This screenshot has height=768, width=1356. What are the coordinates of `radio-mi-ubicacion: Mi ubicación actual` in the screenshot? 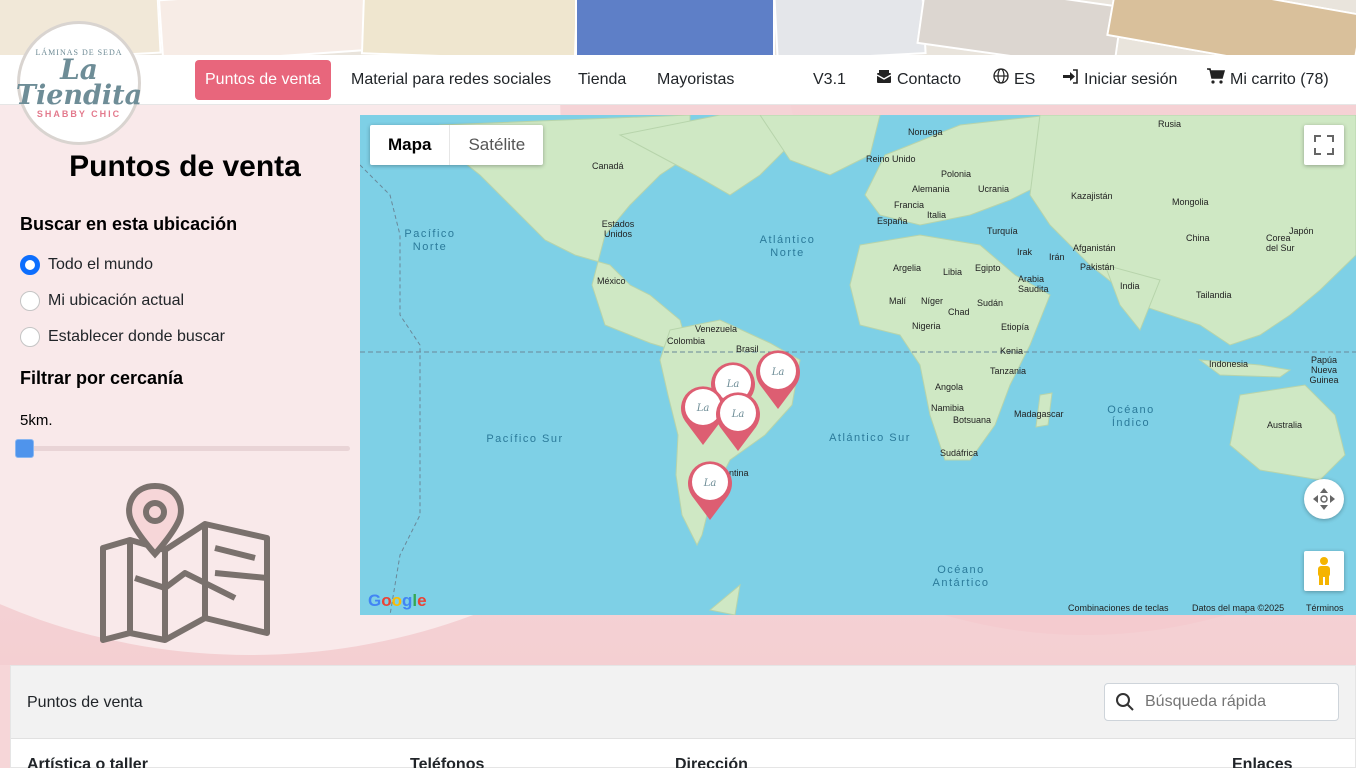 It's located at (102, 301).